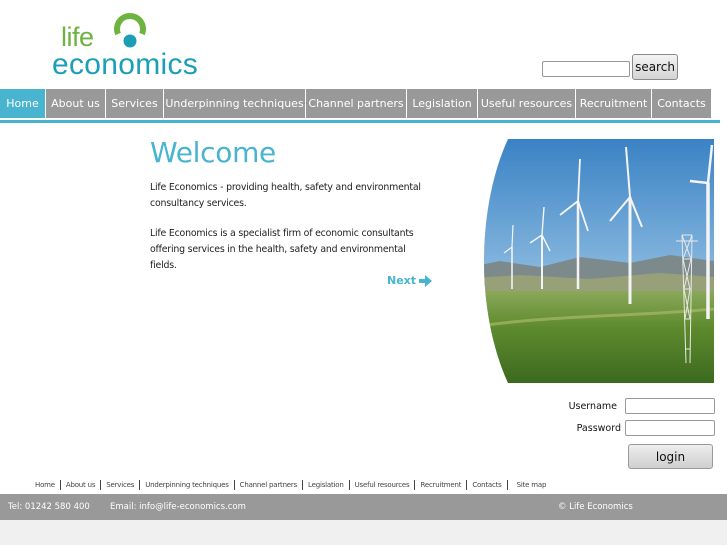  I want to click on nav-item-home: Home, so click(23, 103).